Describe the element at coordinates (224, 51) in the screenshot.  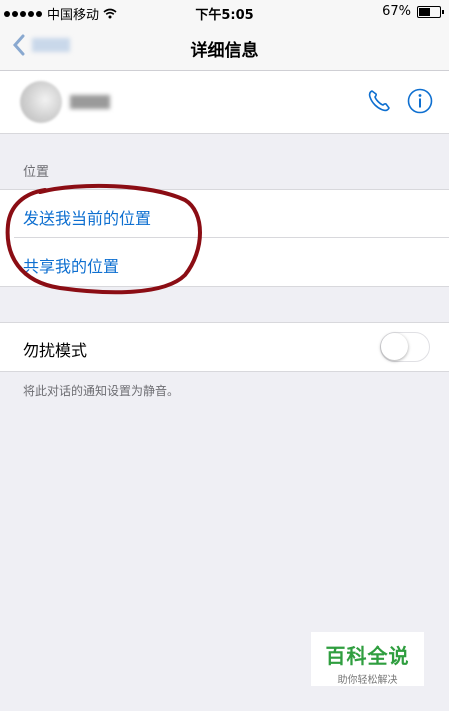
I see `page-title: 详细信息` at that location.